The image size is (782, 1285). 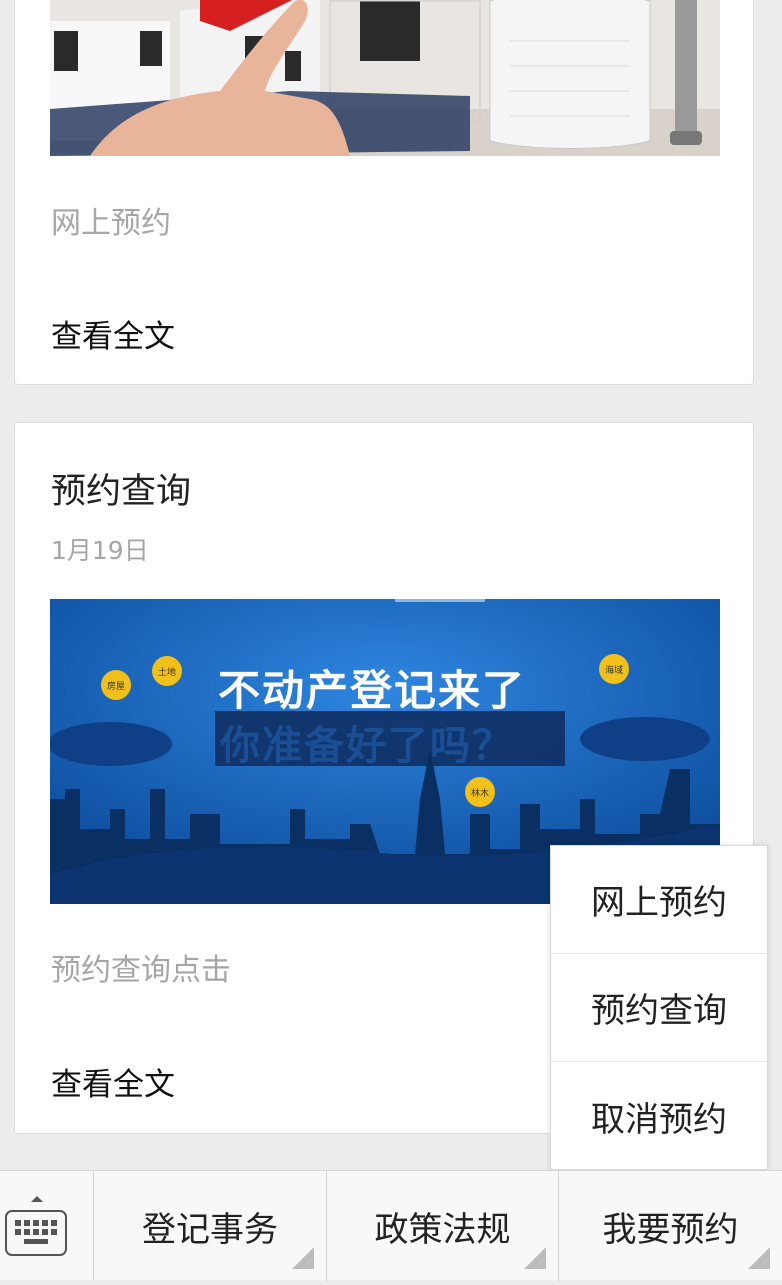 I want to click on bottom-menu-bar: 登记事务 政策法规 我要预约, so click(x=391, y=1225).